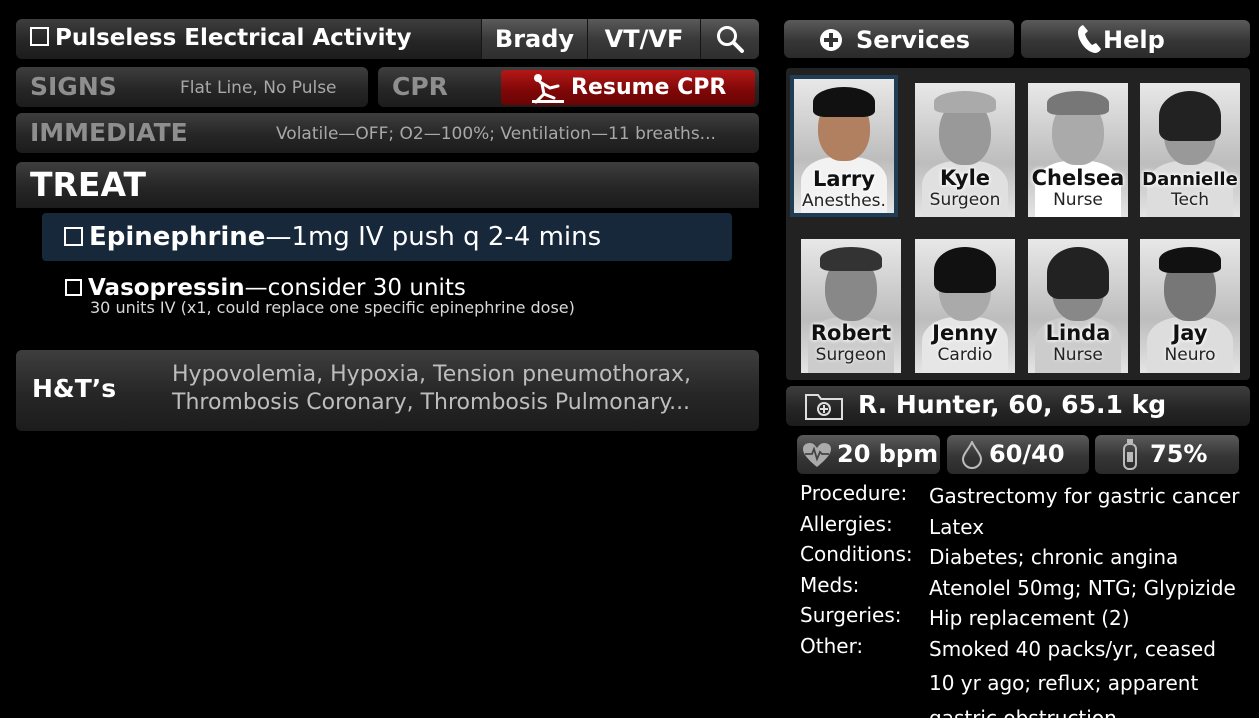  Describe the element at coordinates (1078, 306) in the screenshot. I see `staff-card: Linda Nurse` at that location.